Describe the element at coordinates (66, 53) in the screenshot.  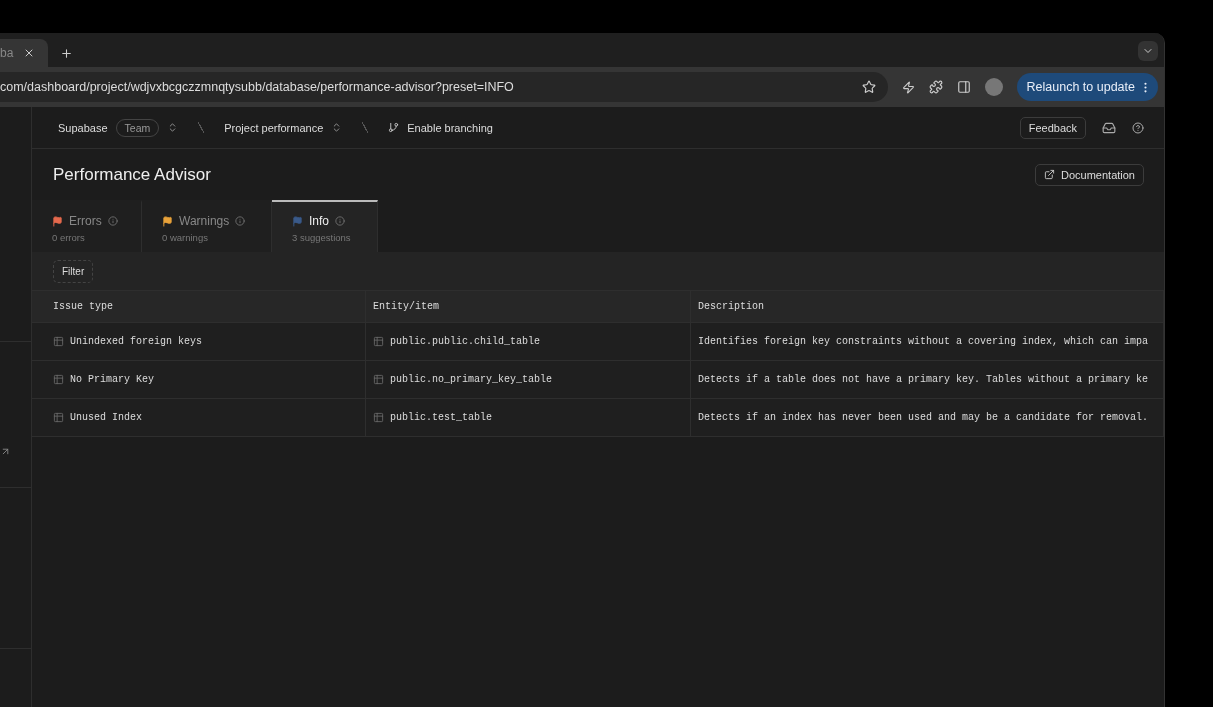
I see `new-tab-icon` at that location.